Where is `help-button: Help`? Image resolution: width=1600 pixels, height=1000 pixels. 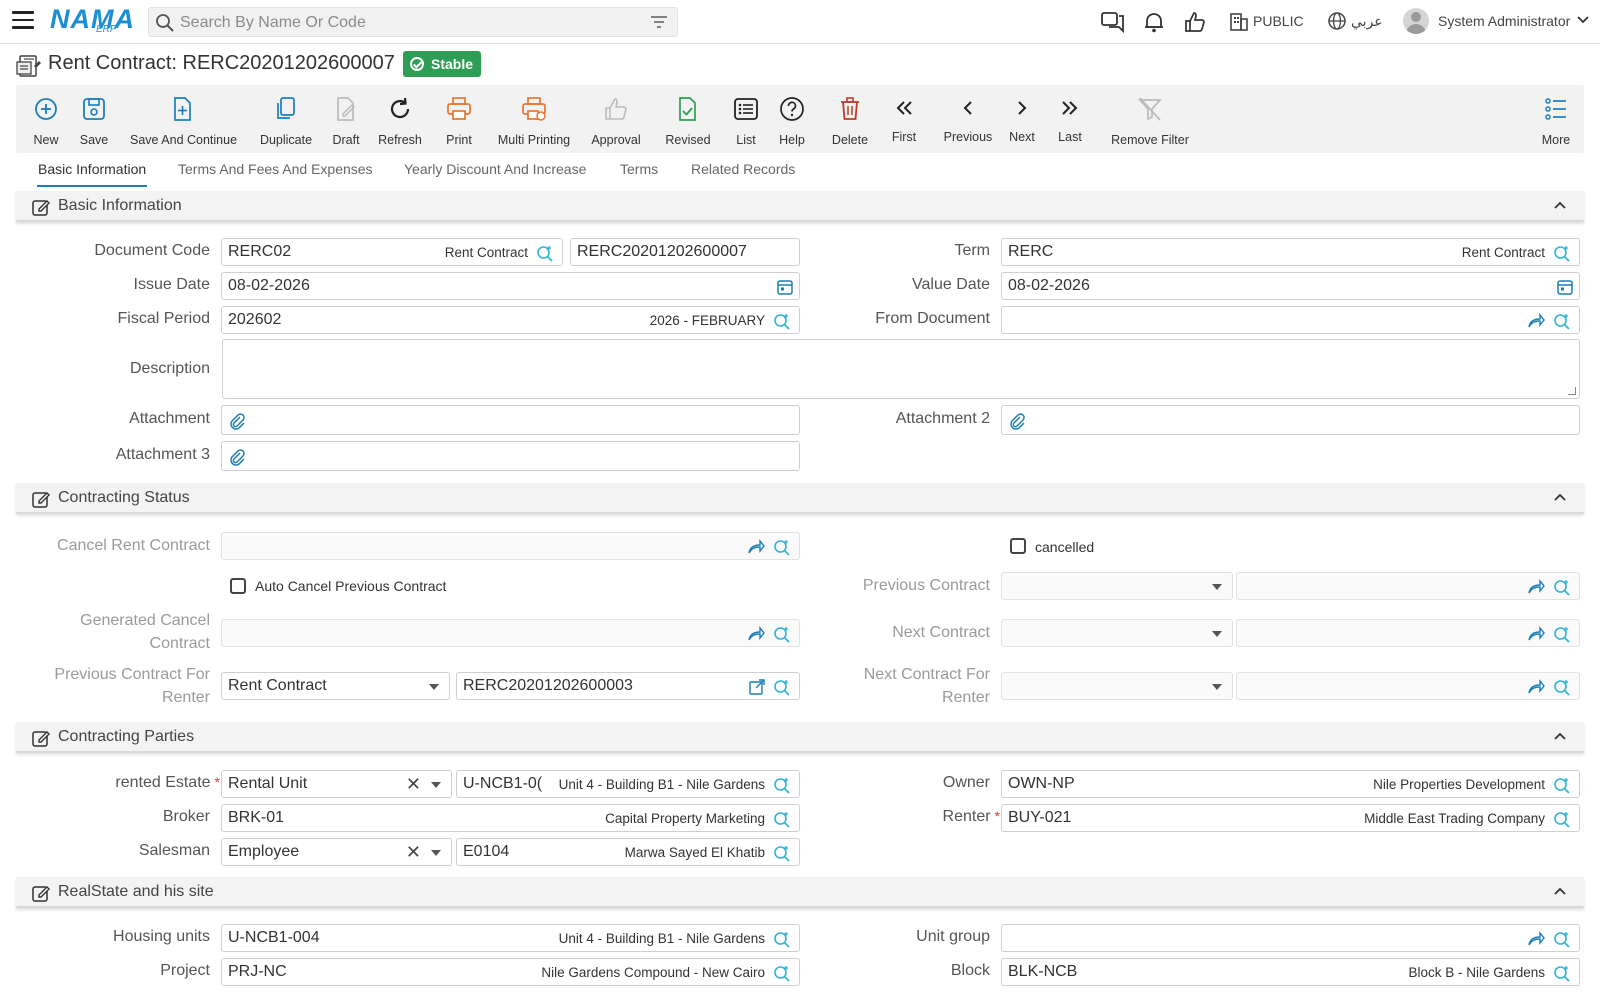
help-button: Help is located at coordinates (792, 119).